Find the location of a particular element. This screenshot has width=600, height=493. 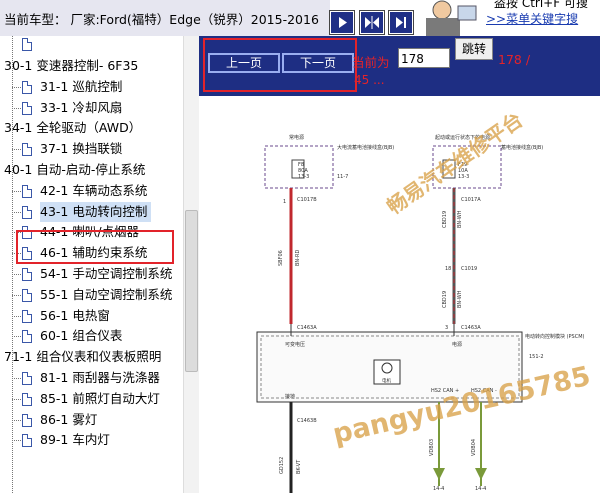

wire-right-color: BN-WH is located at coordinates (460, 219).